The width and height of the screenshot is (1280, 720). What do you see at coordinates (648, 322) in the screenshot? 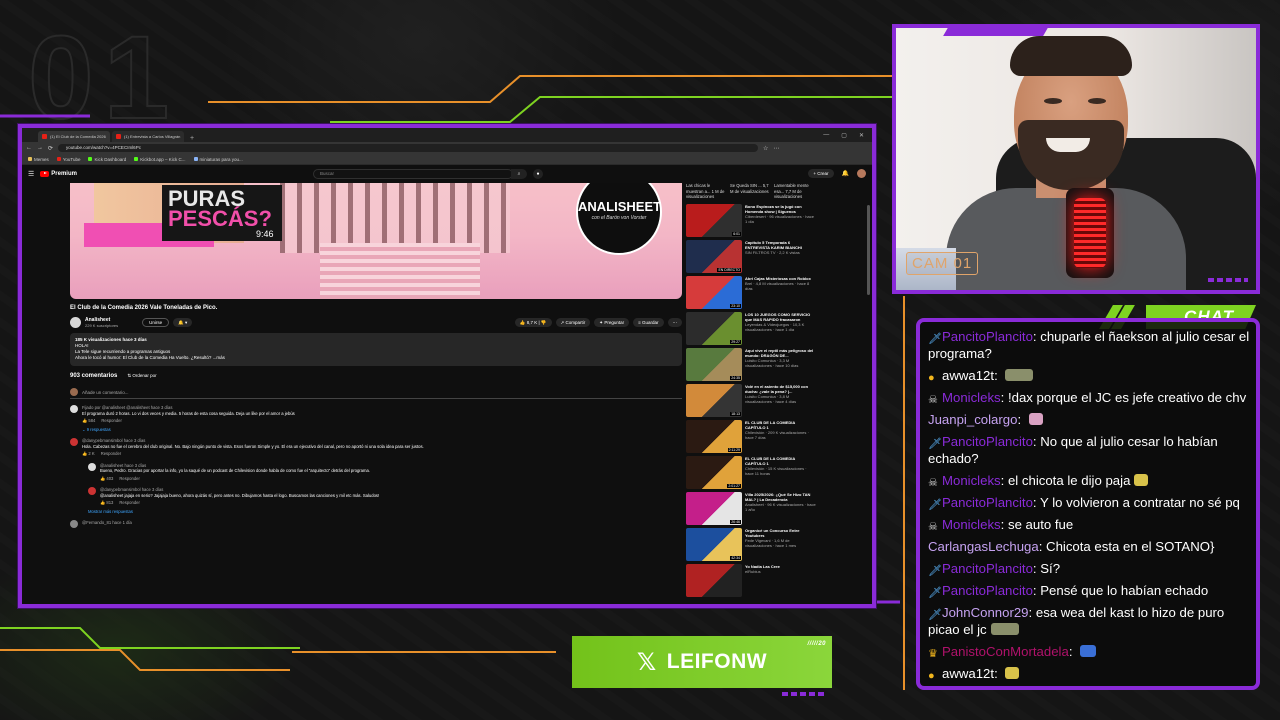
I see `save-button: ≡ Guardar` at bounding box center [648, 322].